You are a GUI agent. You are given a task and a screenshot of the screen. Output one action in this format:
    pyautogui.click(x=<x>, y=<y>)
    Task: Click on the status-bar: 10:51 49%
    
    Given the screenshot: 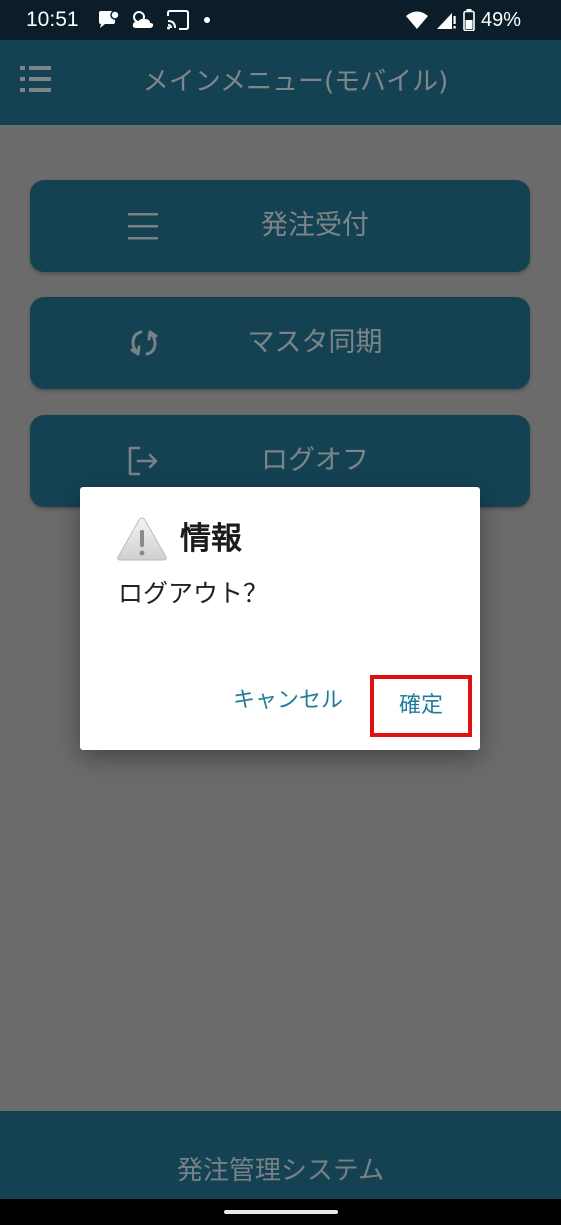 What is the action you would take?
    pyautogui.click(x=280, y=20)
    